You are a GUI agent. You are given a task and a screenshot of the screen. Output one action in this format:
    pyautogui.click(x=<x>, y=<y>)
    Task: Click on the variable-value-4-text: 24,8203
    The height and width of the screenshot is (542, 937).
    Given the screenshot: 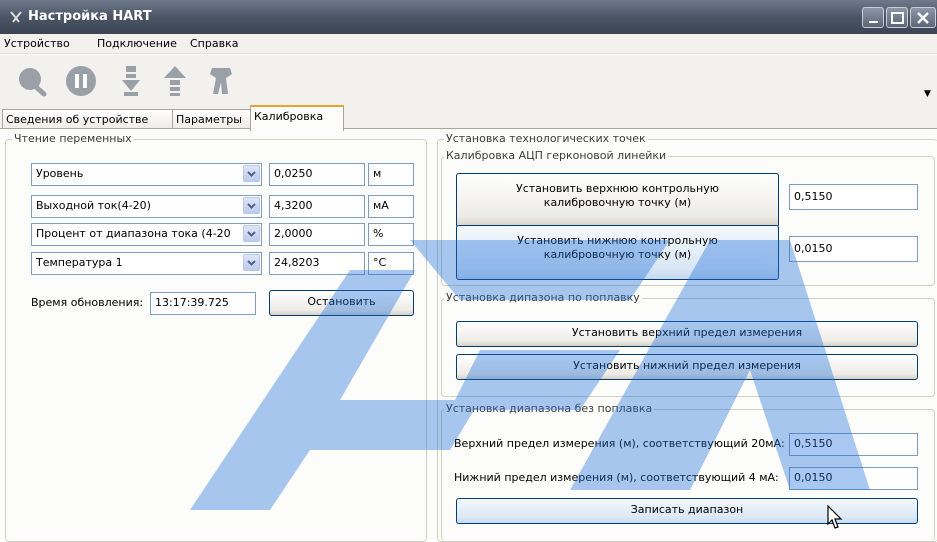 What is the action you would take?
    pyautogui.click(x=297, y=262)
    